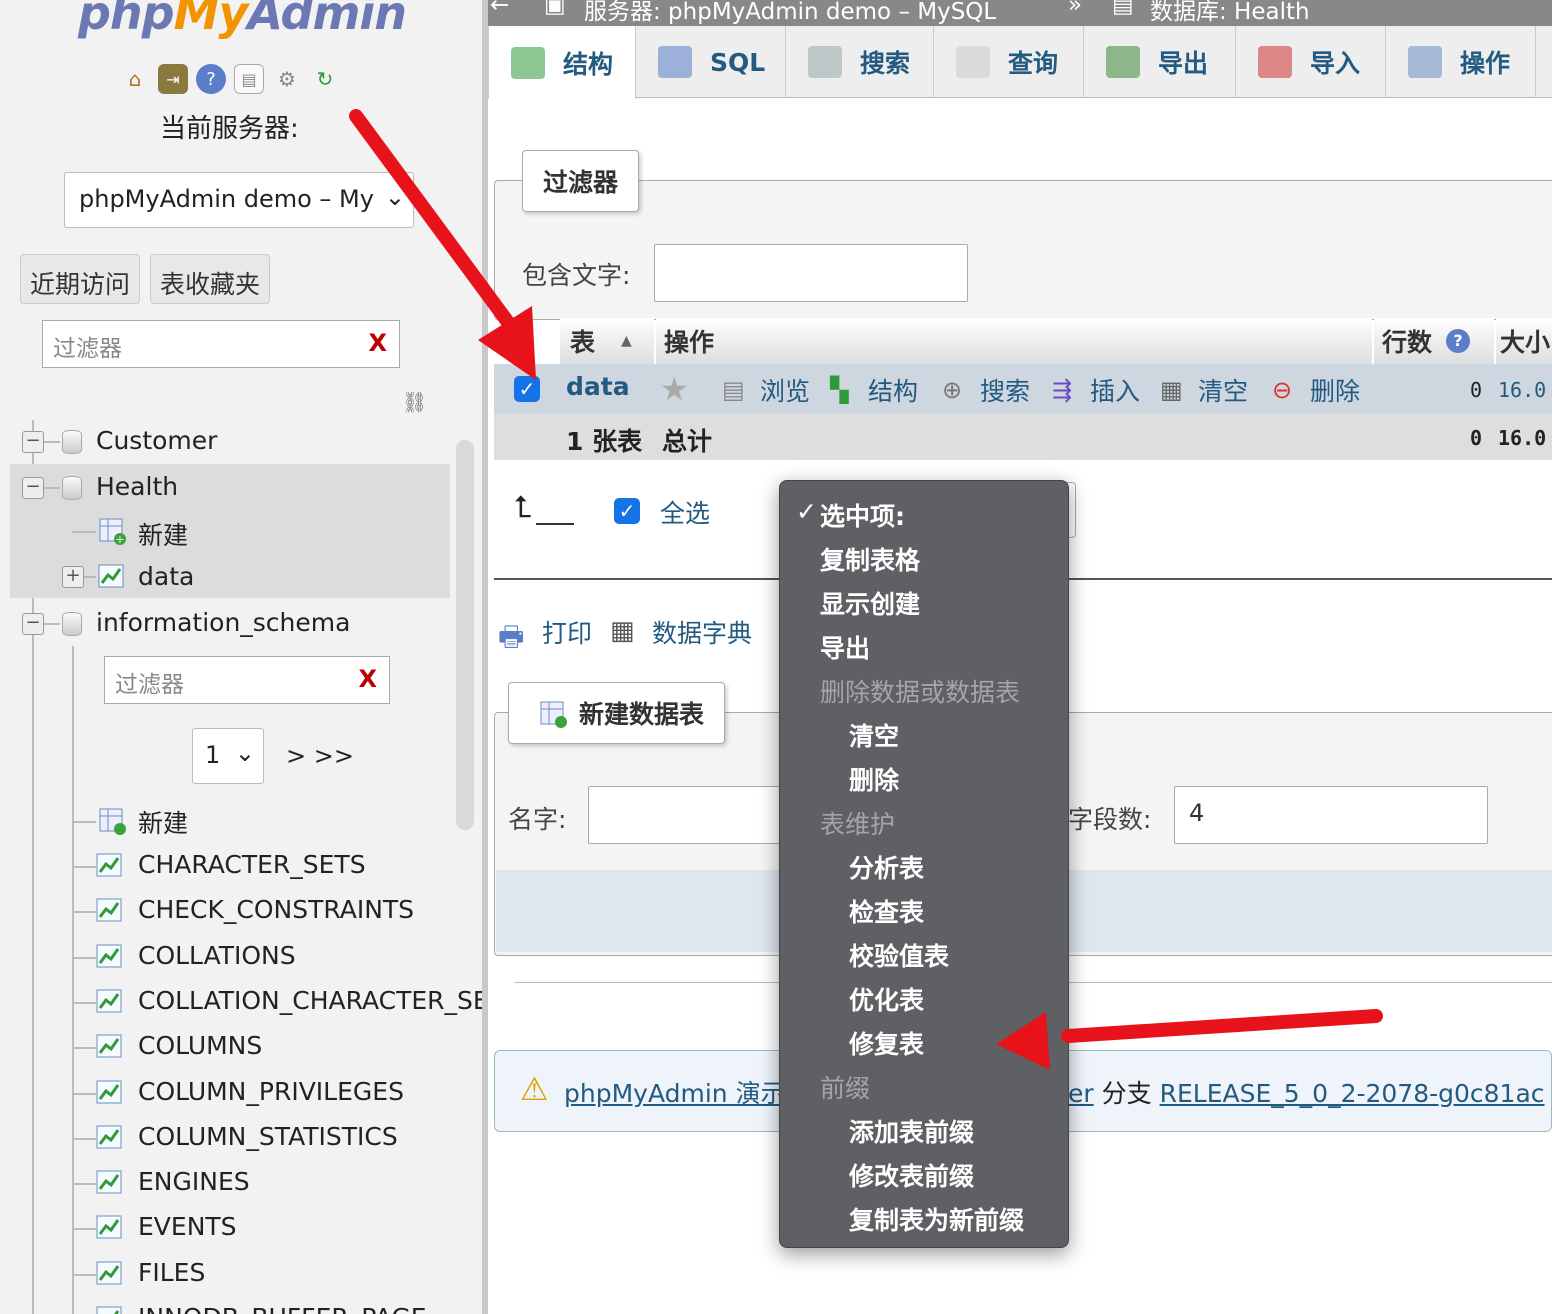 This screenshot has width=1552, height=1314. Describe the element at coordinates (911, 1175) in the screenshot. I see `menu-item: 修改表前缀` at that location.